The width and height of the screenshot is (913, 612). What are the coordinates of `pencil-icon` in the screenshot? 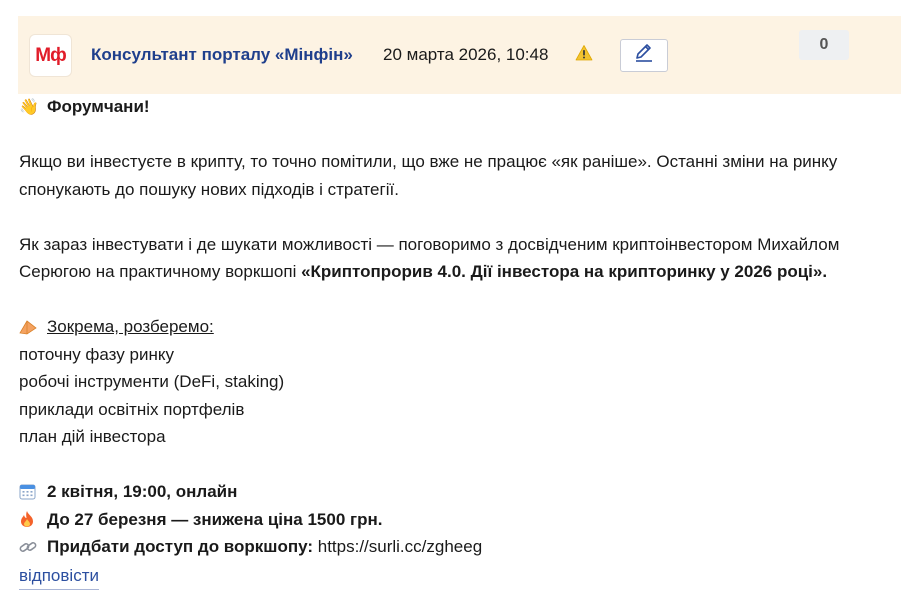 It's located at (644, 55).